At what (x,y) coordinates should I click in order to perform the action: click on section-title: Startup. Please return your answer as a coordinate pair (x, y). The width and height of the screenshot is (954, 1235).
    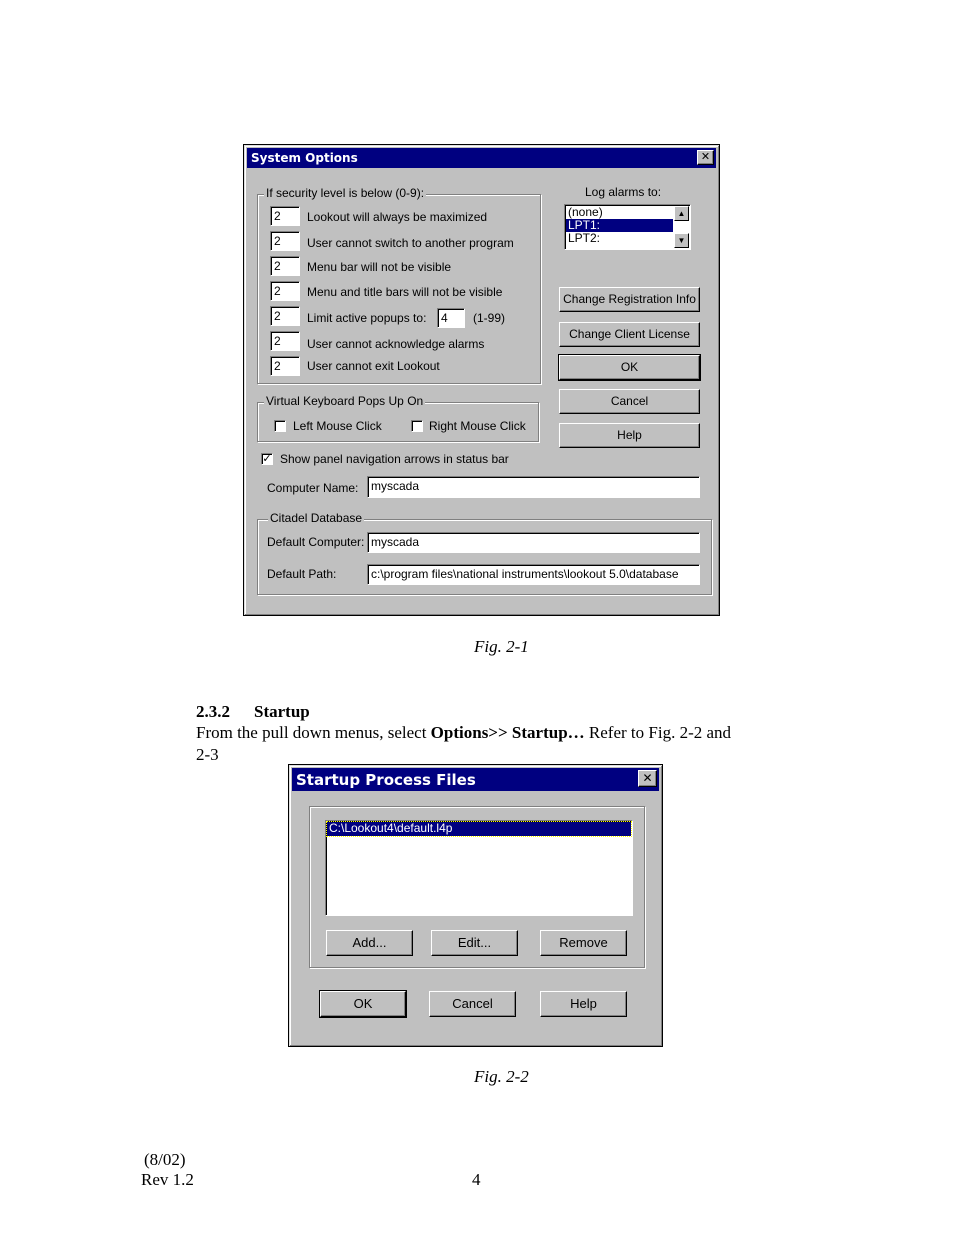
    Looking at the image, I should click on (282, 711).